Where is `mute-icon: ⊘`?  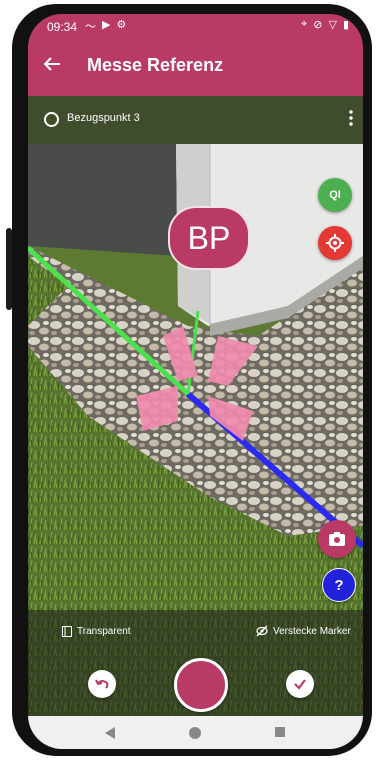
mute-icon: ⊘ is located at coordinates (318, 25).